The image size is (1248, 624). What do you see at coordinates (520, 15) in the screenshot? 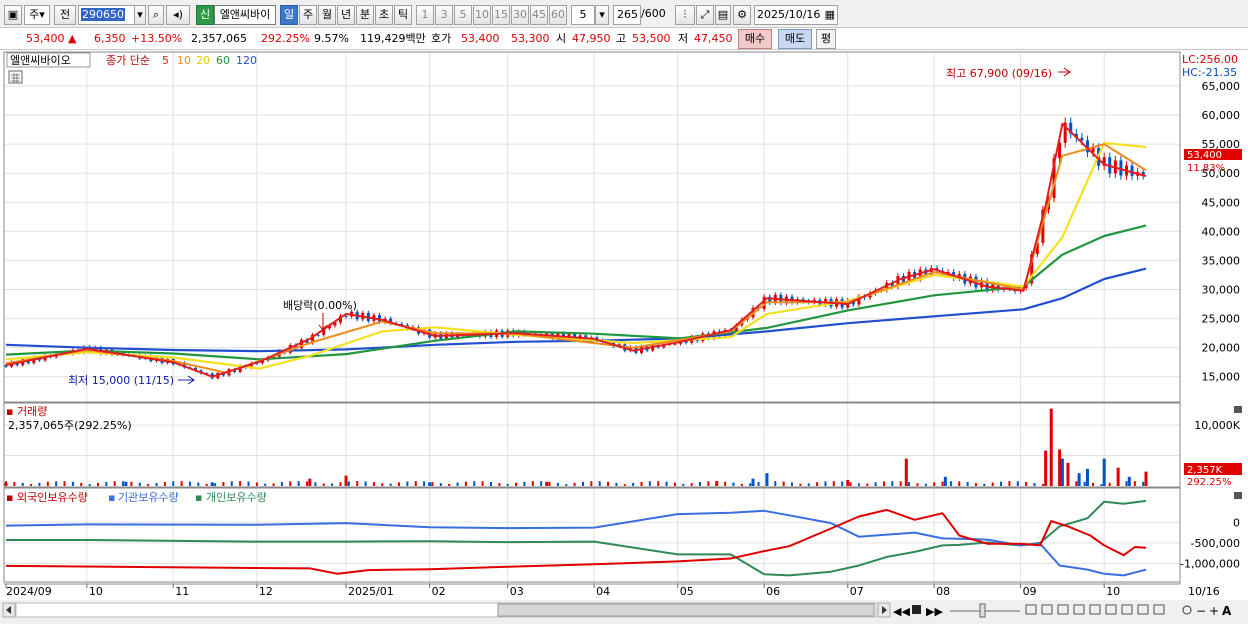
I see `multiplier-30: 30` at bounding box center [520, 15].